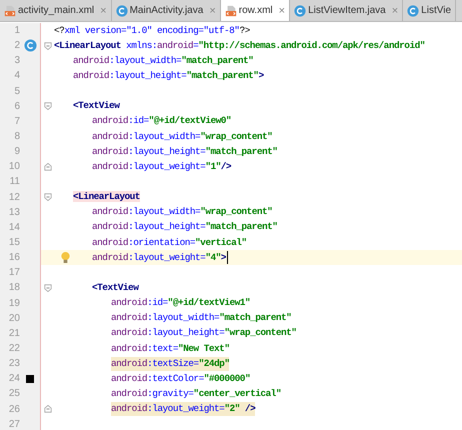 The height and width of the screenshot is (430, 462). I want to click on line-number: 1, so click(16, 30).